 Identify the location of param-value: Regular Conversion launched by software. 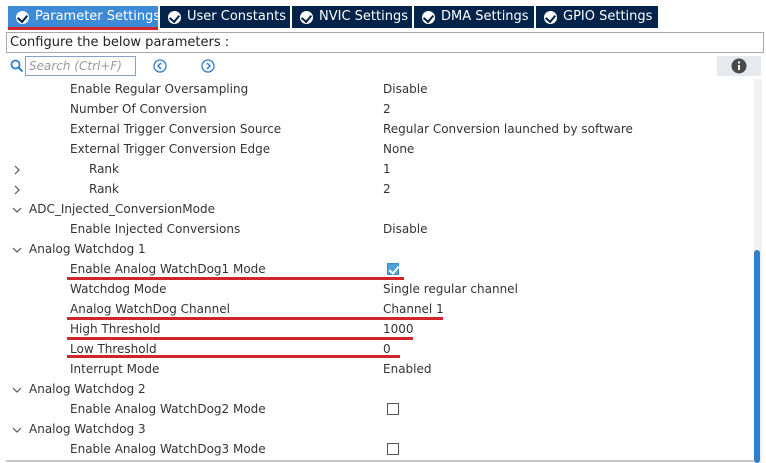
(508, 129).